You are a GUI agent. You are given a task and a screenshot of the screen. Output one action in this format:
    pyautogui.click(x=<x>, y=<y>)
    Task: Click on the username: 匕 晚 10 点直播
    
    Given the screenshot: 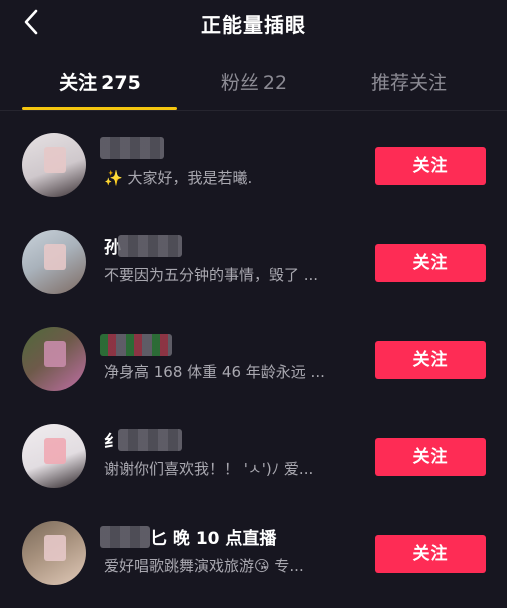 What is the action you would take?
    pyautogui.click(x=213, y=539)
    